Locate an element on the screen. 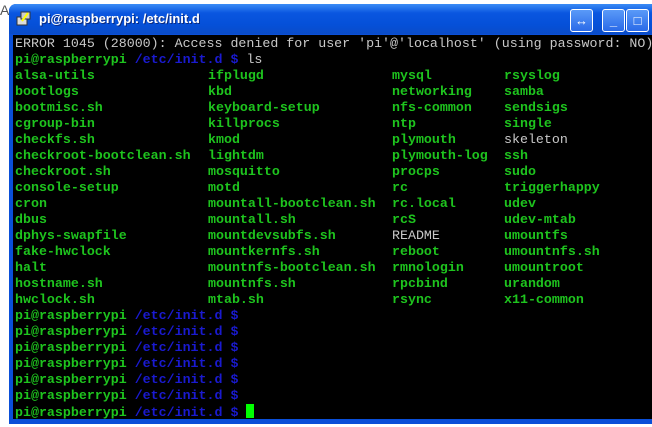  file-entry: checkroot.sh is located at coordinates (63, 171).